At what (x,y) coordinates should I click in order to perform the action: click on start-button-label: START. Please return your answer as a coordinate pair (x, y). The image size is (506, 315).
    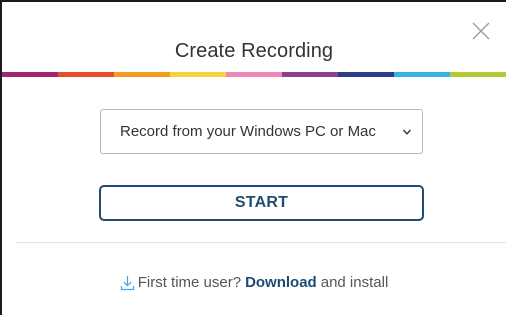
    Looking at the image, I should click on (261, 202).